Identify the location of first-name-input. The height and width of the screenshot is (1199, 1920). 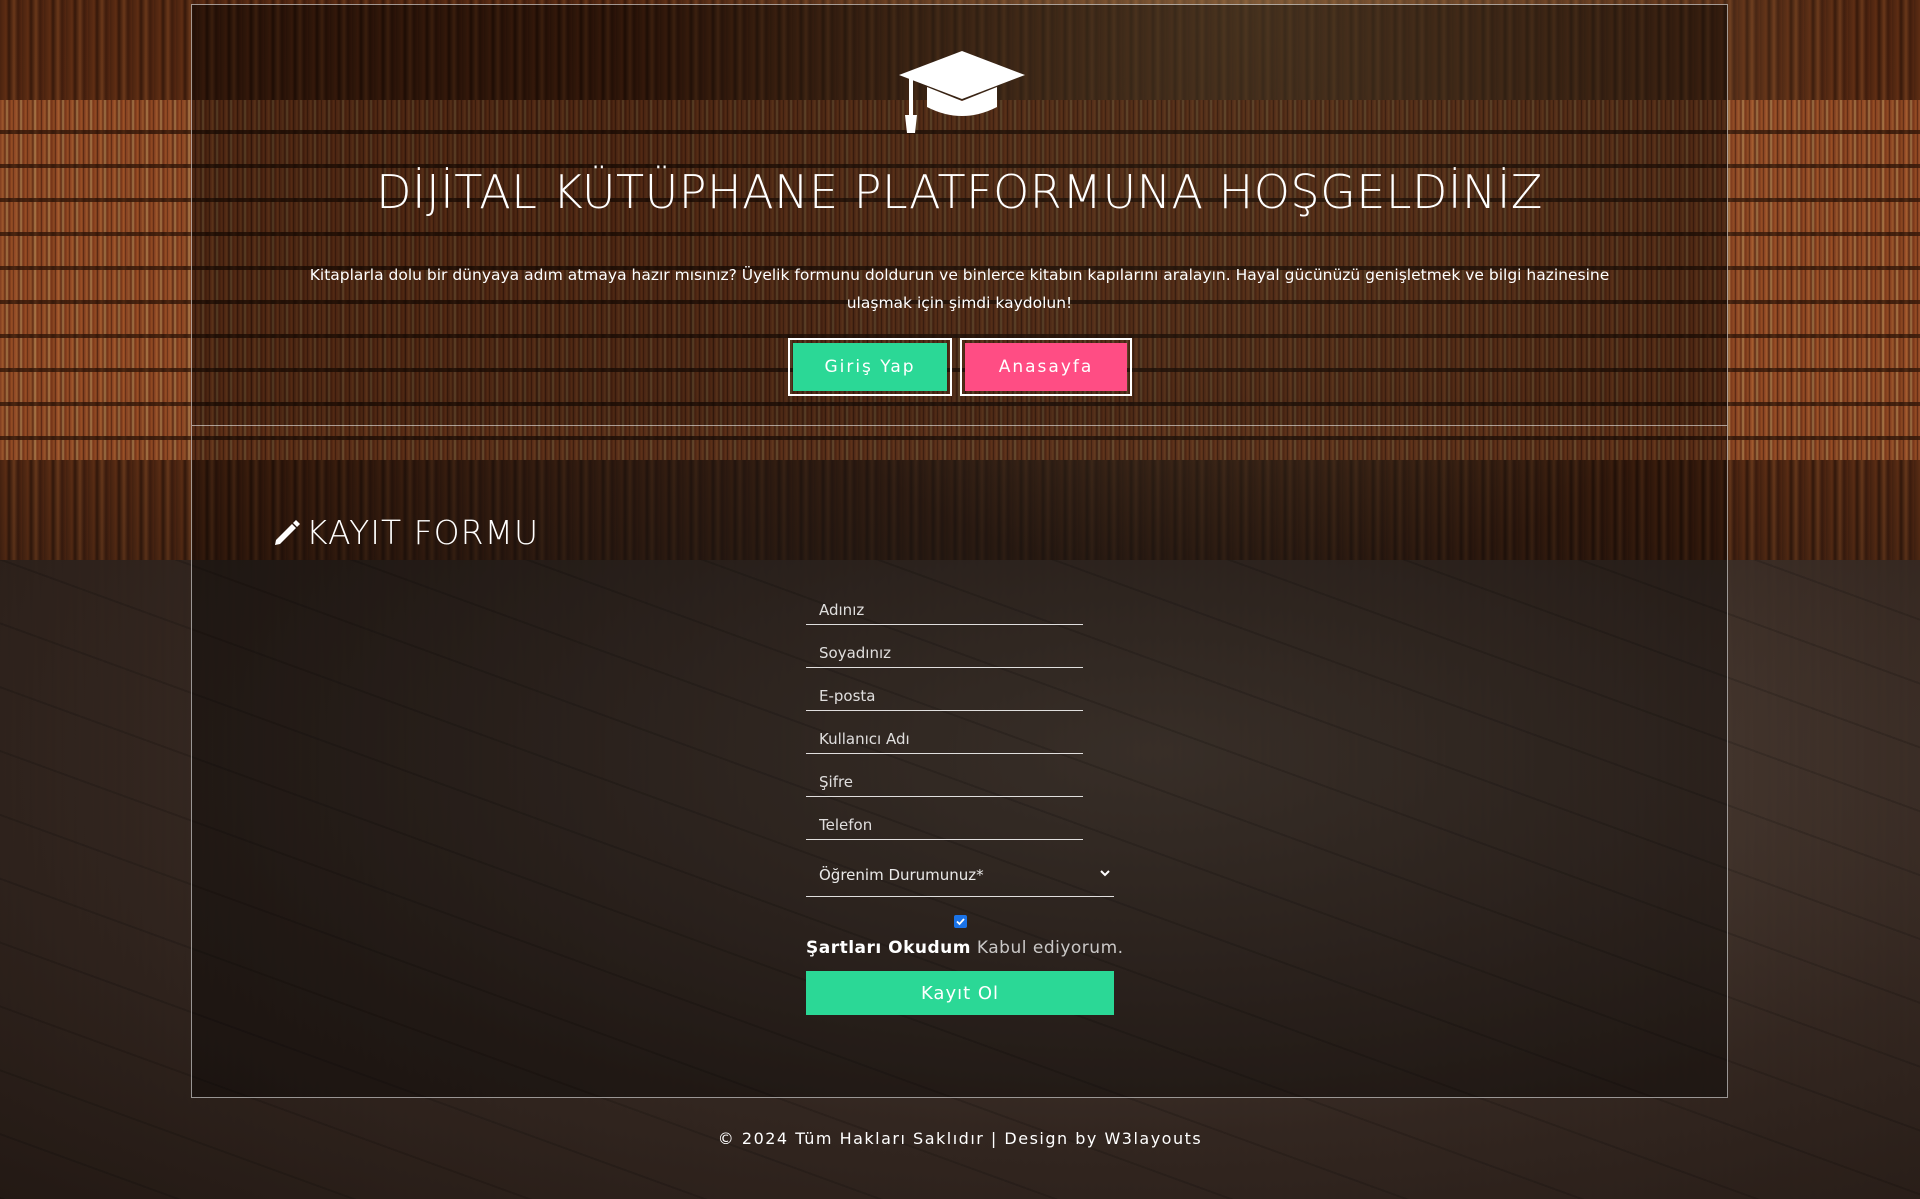
(944, 604).